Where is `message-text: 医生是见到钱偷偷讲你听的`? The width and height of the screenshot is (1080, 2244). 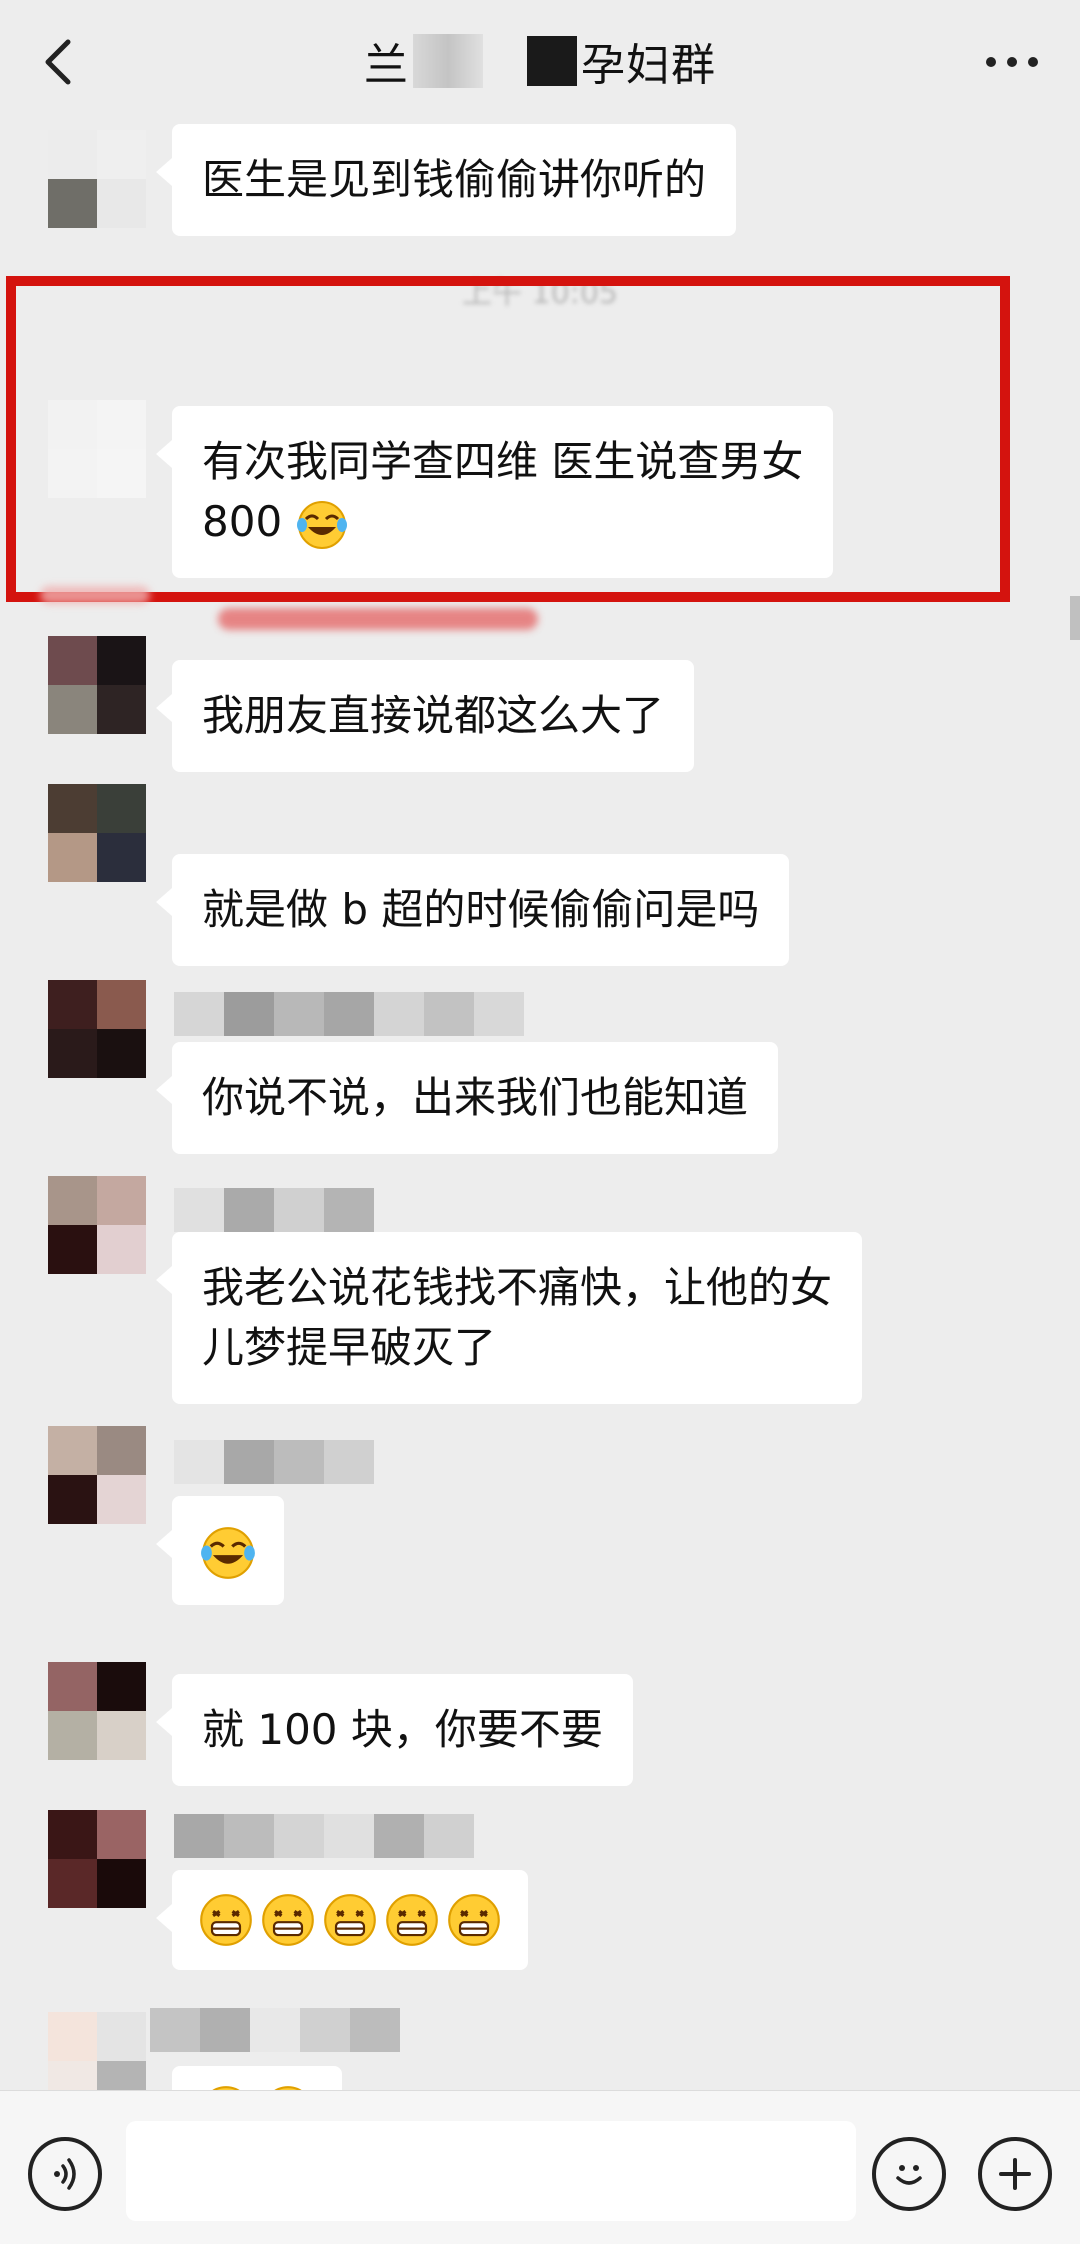 message-text: 医生是见到钱偷偷讲你听的 is located at coordinates (454, 179).